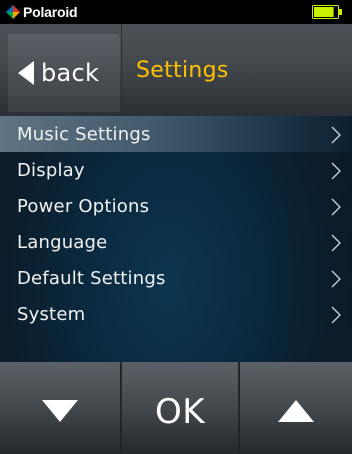 This screenshot has width=352, height=454. Describe the element at coordinates (91, 278) in the screenshot. I see `menu-item-label: Default Settings` at that location.